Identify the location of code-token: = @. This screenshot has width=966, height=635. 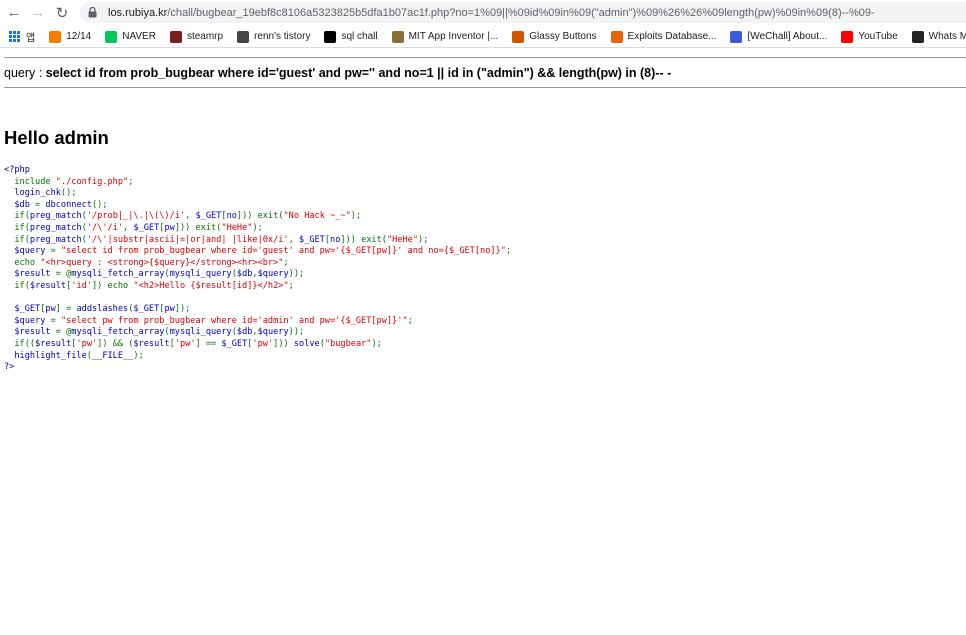
(63, 332).